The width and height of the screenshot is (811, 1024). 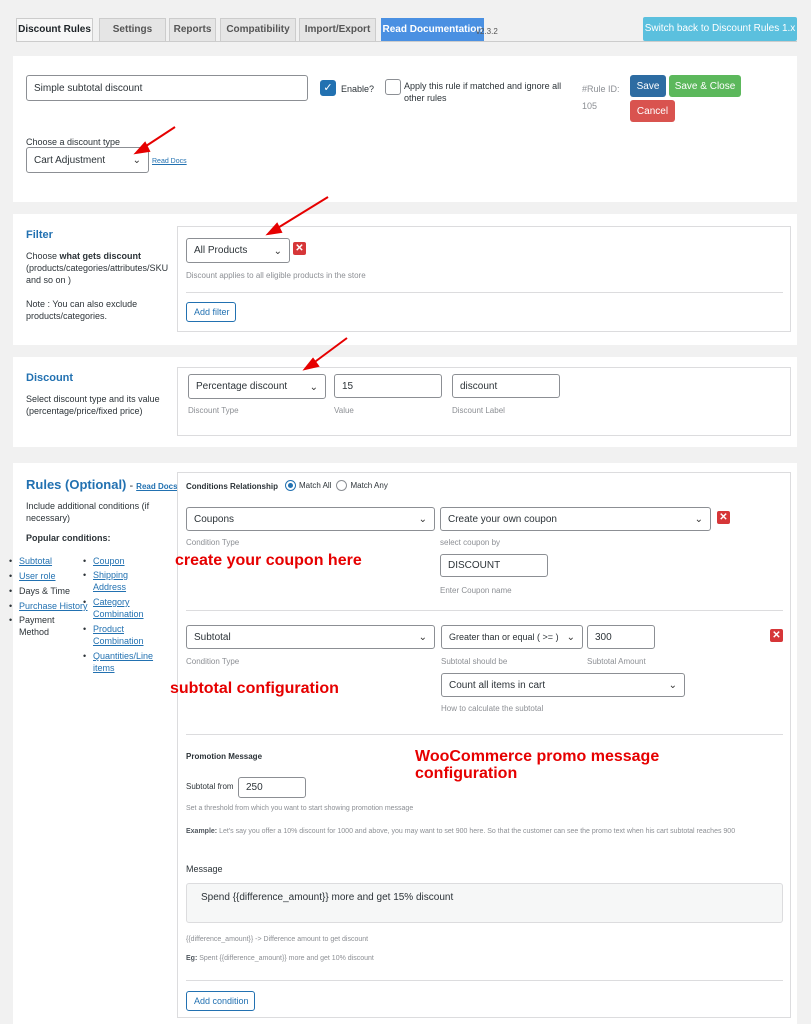 I want to click on arrow-discount, so click(x=329, y=351).